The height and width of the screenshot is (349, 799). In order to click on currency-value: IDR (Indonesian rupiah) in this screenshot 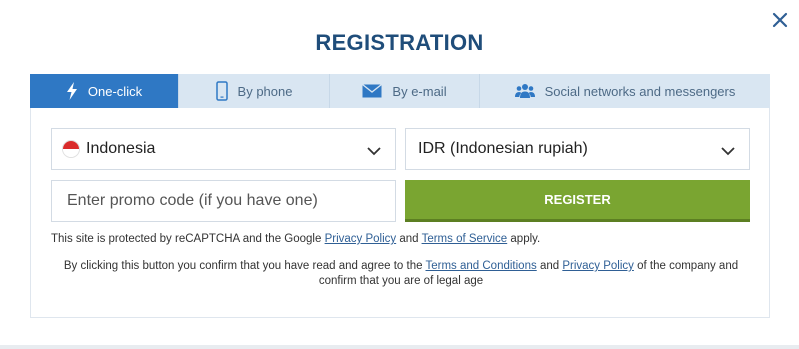, I will do `click(503, 148)`.